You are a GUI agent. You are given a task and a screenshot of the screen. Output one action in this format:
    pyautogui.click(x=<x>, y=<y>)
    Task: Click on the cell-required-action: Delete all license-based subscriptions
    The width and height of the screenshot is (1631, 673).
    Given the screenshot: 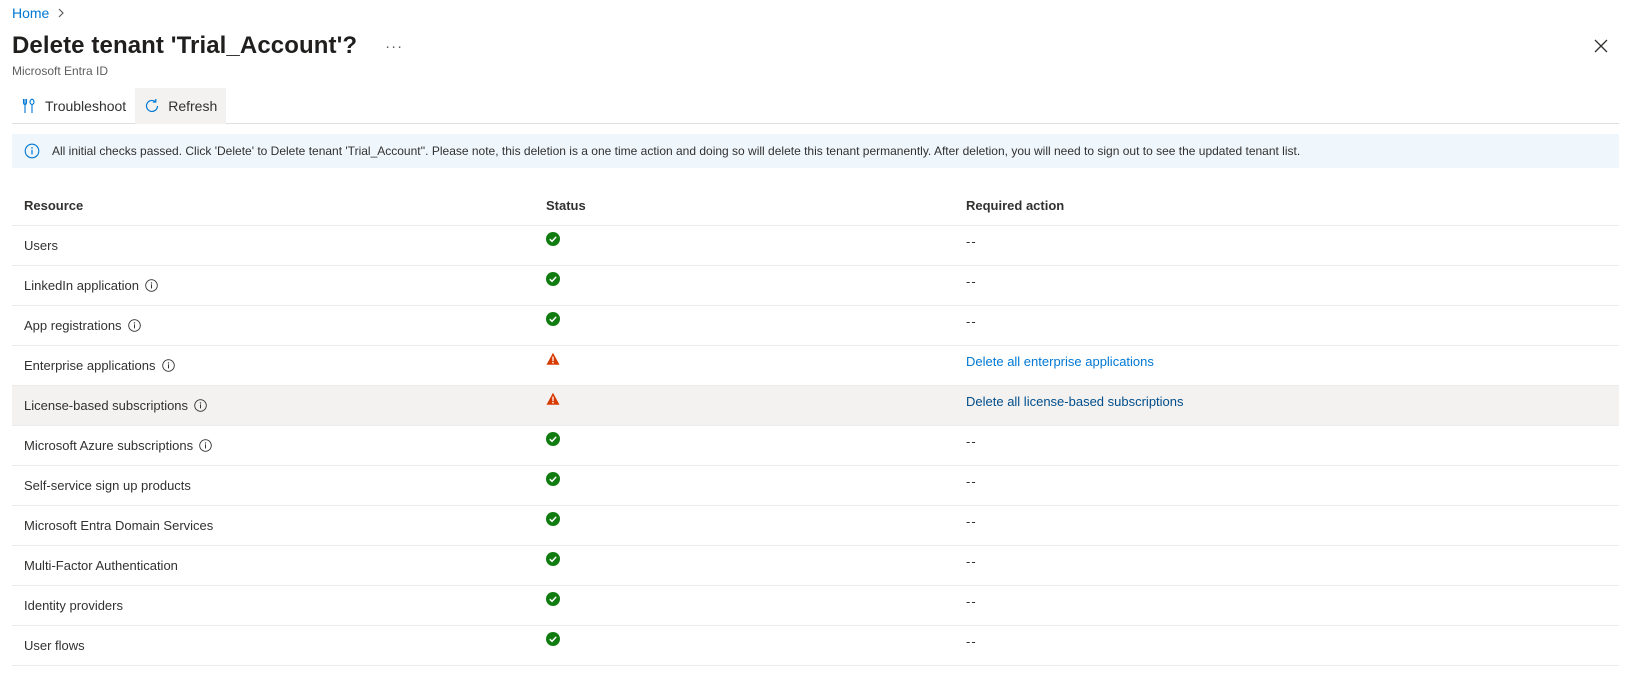 What is the action you would take?
    pyautogui.click(x=1286, y=405)
    